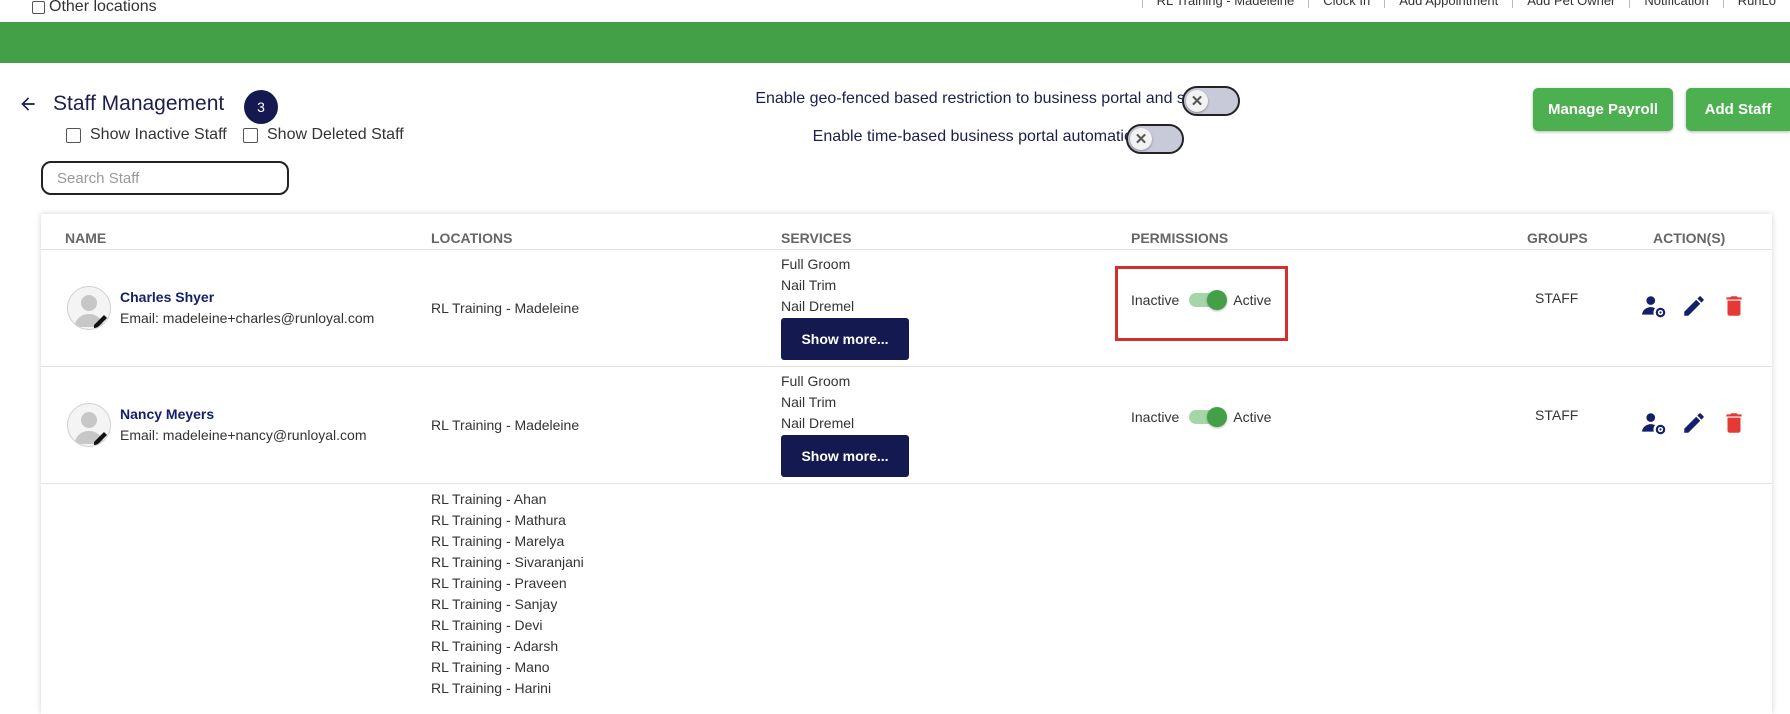 The image size is (1790, 714). What do you see at coordinates (167, 297) in the screenshot?
I see `staff-name-link: Charles Shyer` at bounding box center [167, 297].